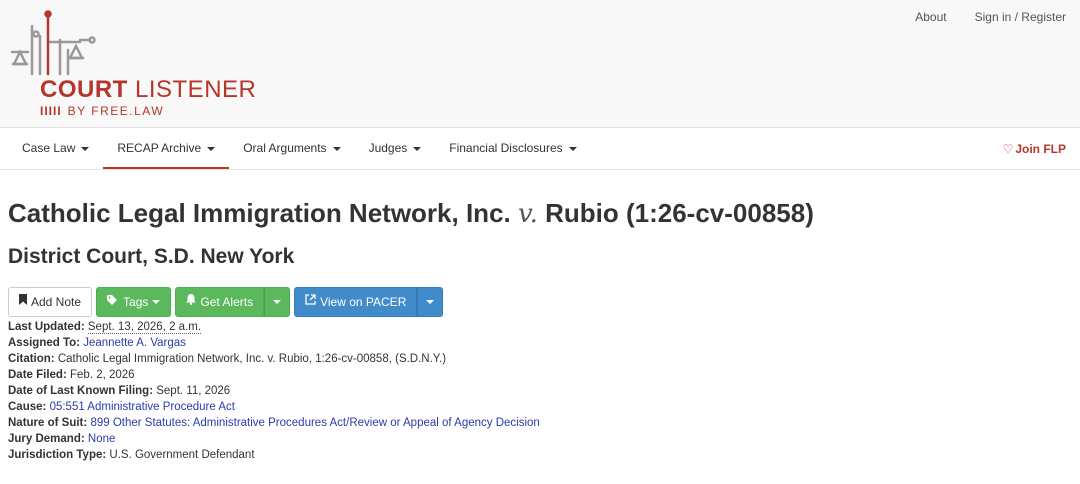 This screenshot has width=1080, height=484. I want to click on jury-demand-link: None, so click(102, 439).